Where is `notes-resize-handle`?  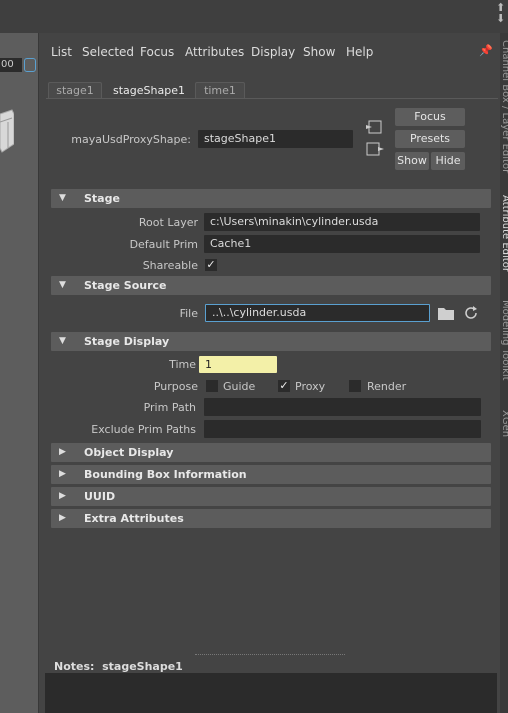
notes-resize-handle is located at coordinates (270, 655).